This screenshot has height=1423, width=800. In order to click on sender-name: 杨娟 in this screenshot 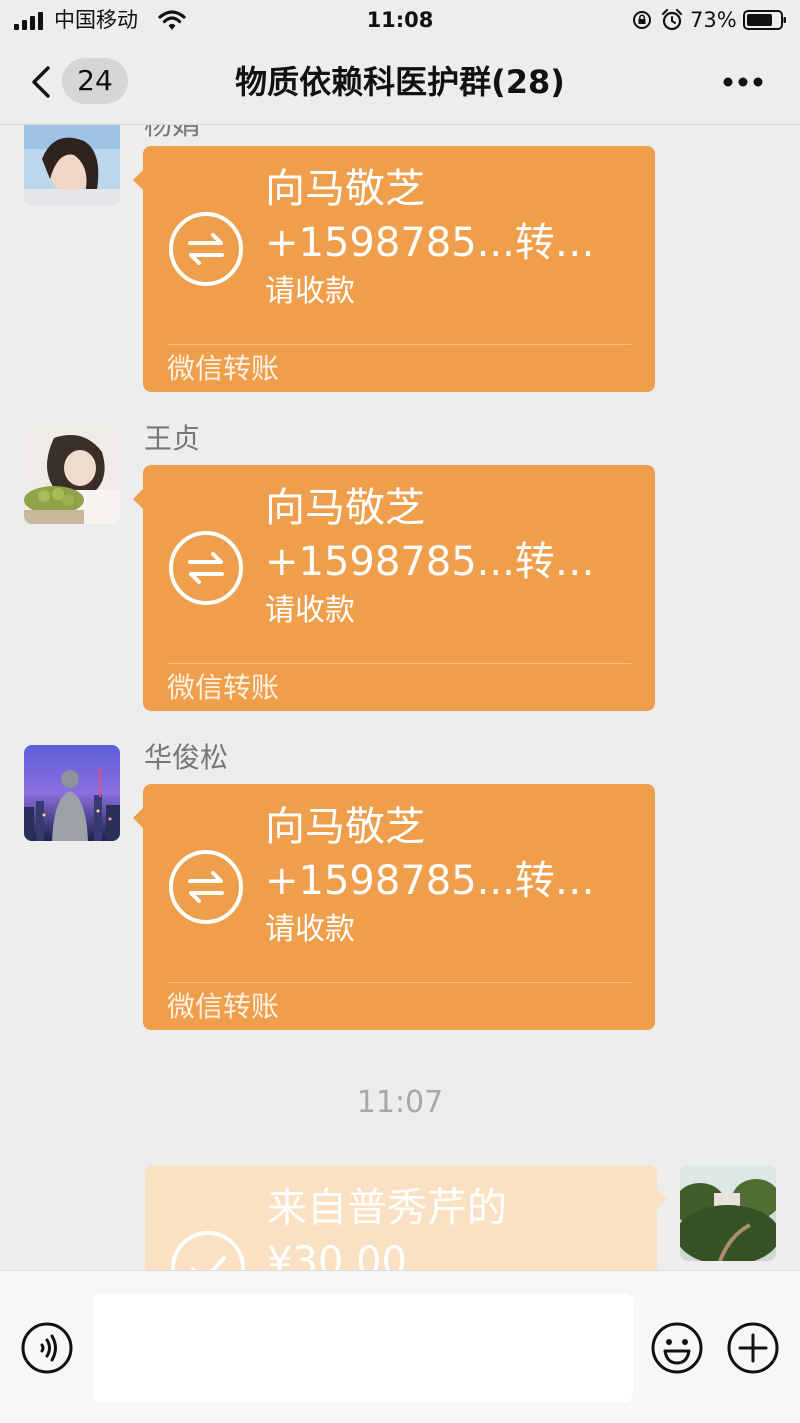, I will do `click(172, 134)`.